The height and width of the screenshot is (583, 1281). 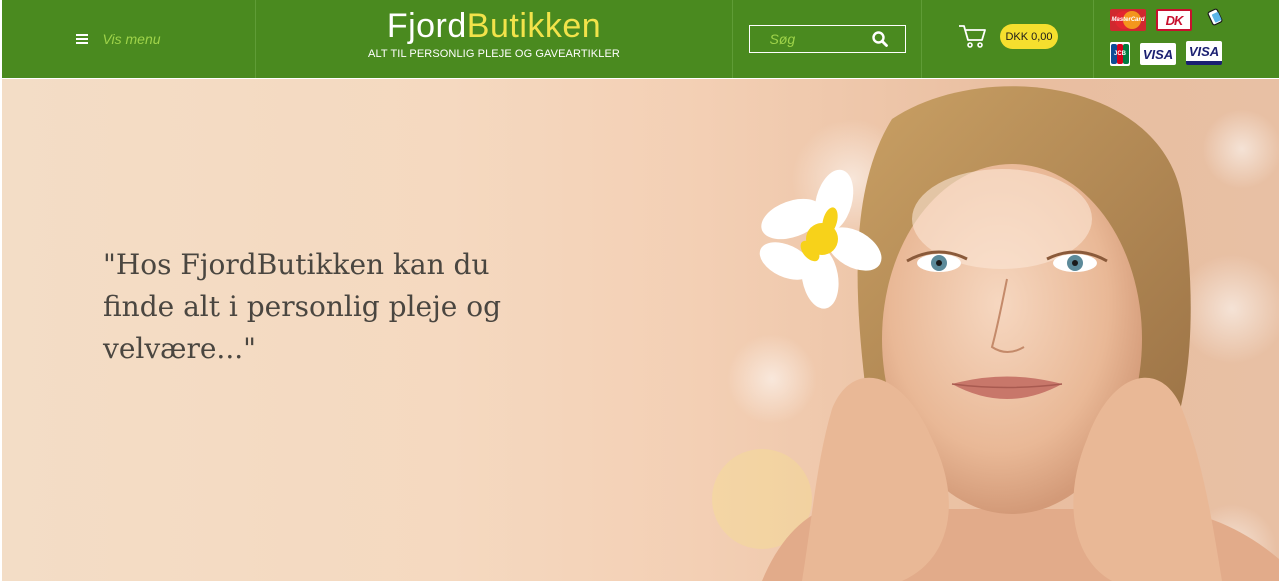 I want to click on visa-electron-icon: VISA, so click(x=1204, y=53).